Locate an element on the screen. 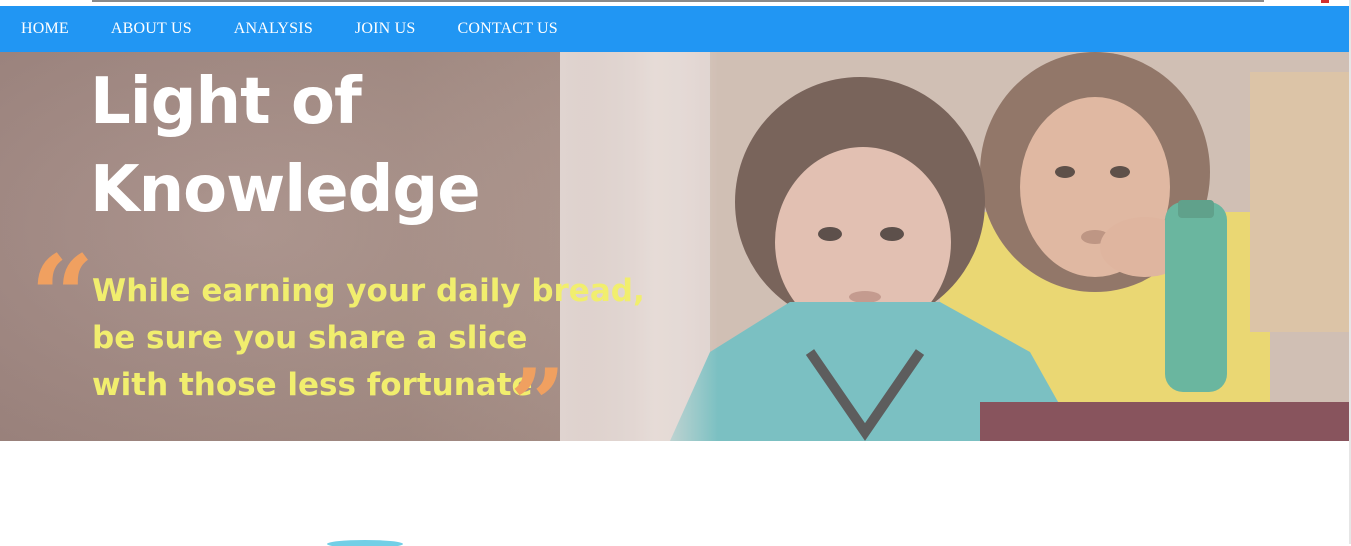 This screenshot has height=546, width=1351. nav-home-link: HOME is located at coordinates (45, 29).